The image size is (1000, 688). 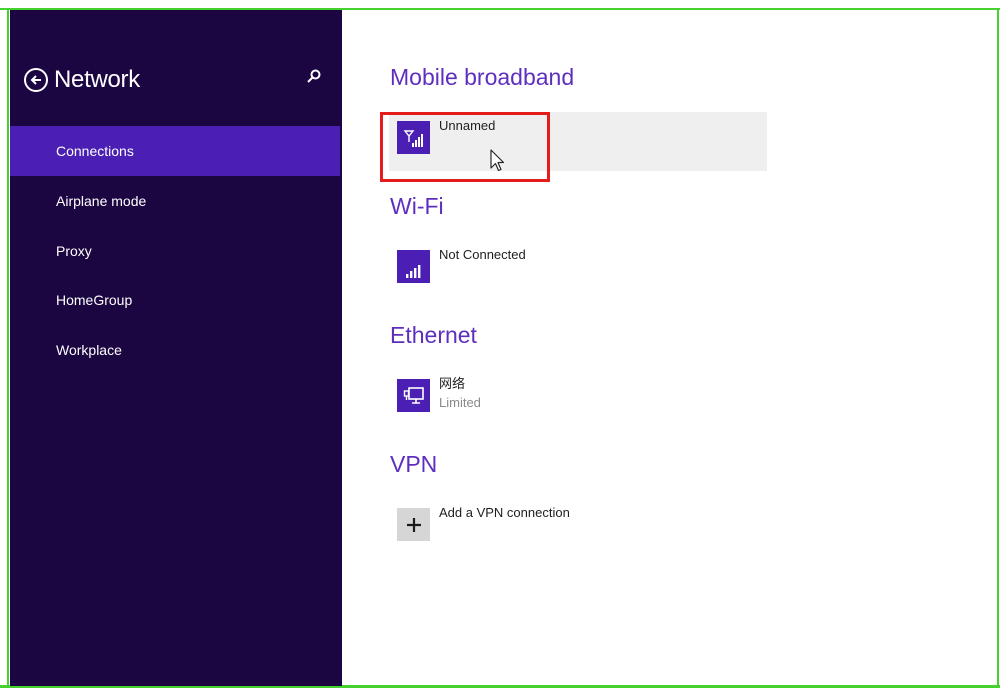 I want to click on search-icon, so click(x=316, y=78).